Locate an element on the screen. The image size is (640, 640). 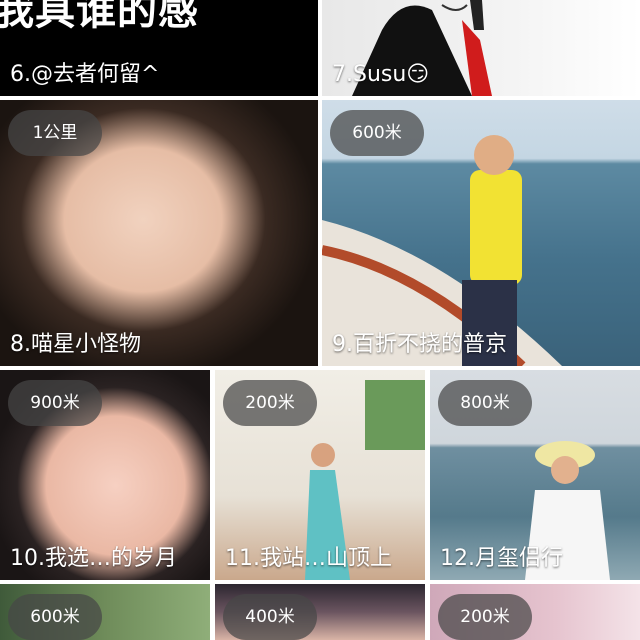
user-card-15: 200米 is located at coordinates (535, 612).